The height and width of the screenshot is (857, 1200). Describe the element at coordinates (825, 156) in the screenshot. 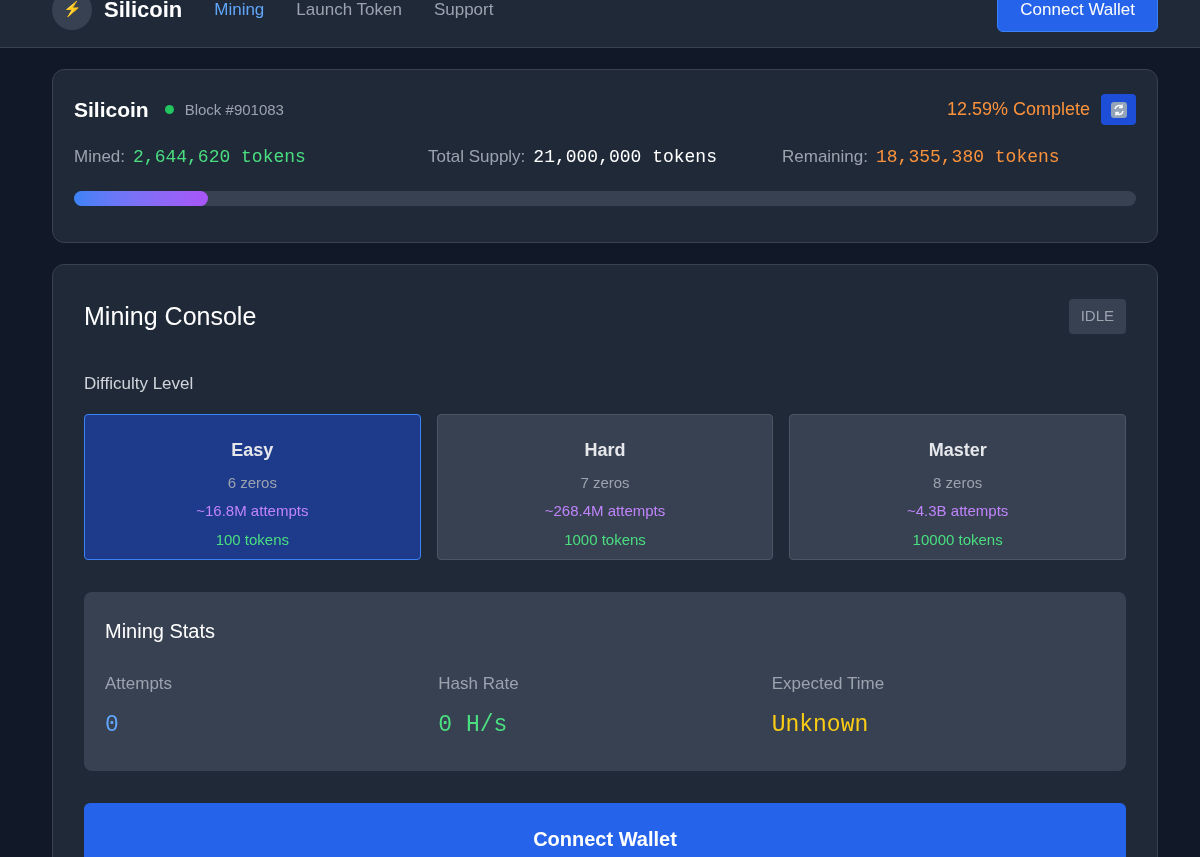

I see `stat-label: Remaining:` at that location.